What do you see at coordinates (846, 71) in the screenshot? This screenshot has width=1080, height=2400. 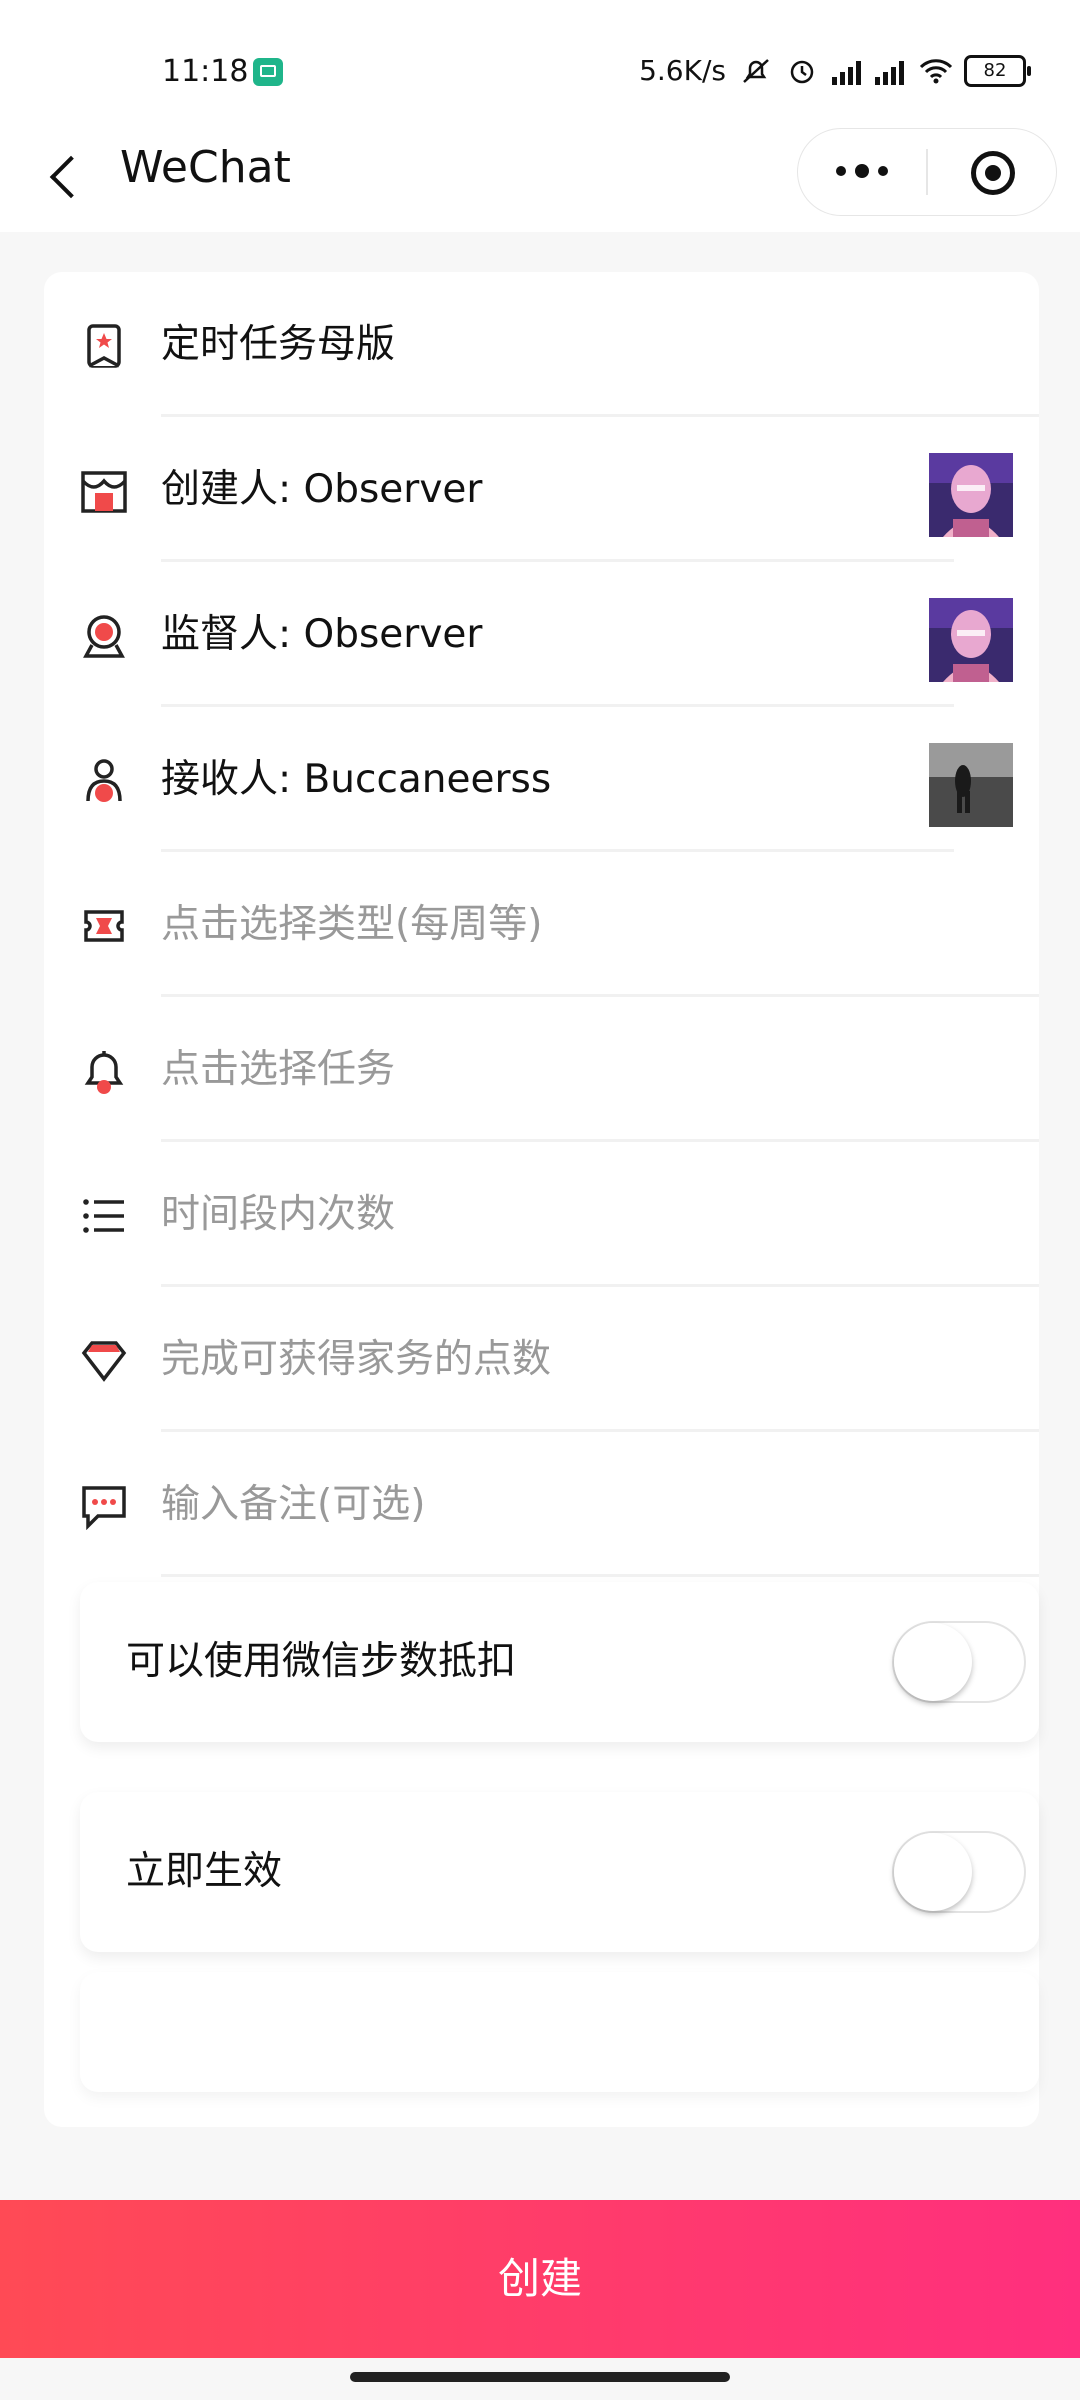 I see `signal-icon` at bounding box center [846, 71].